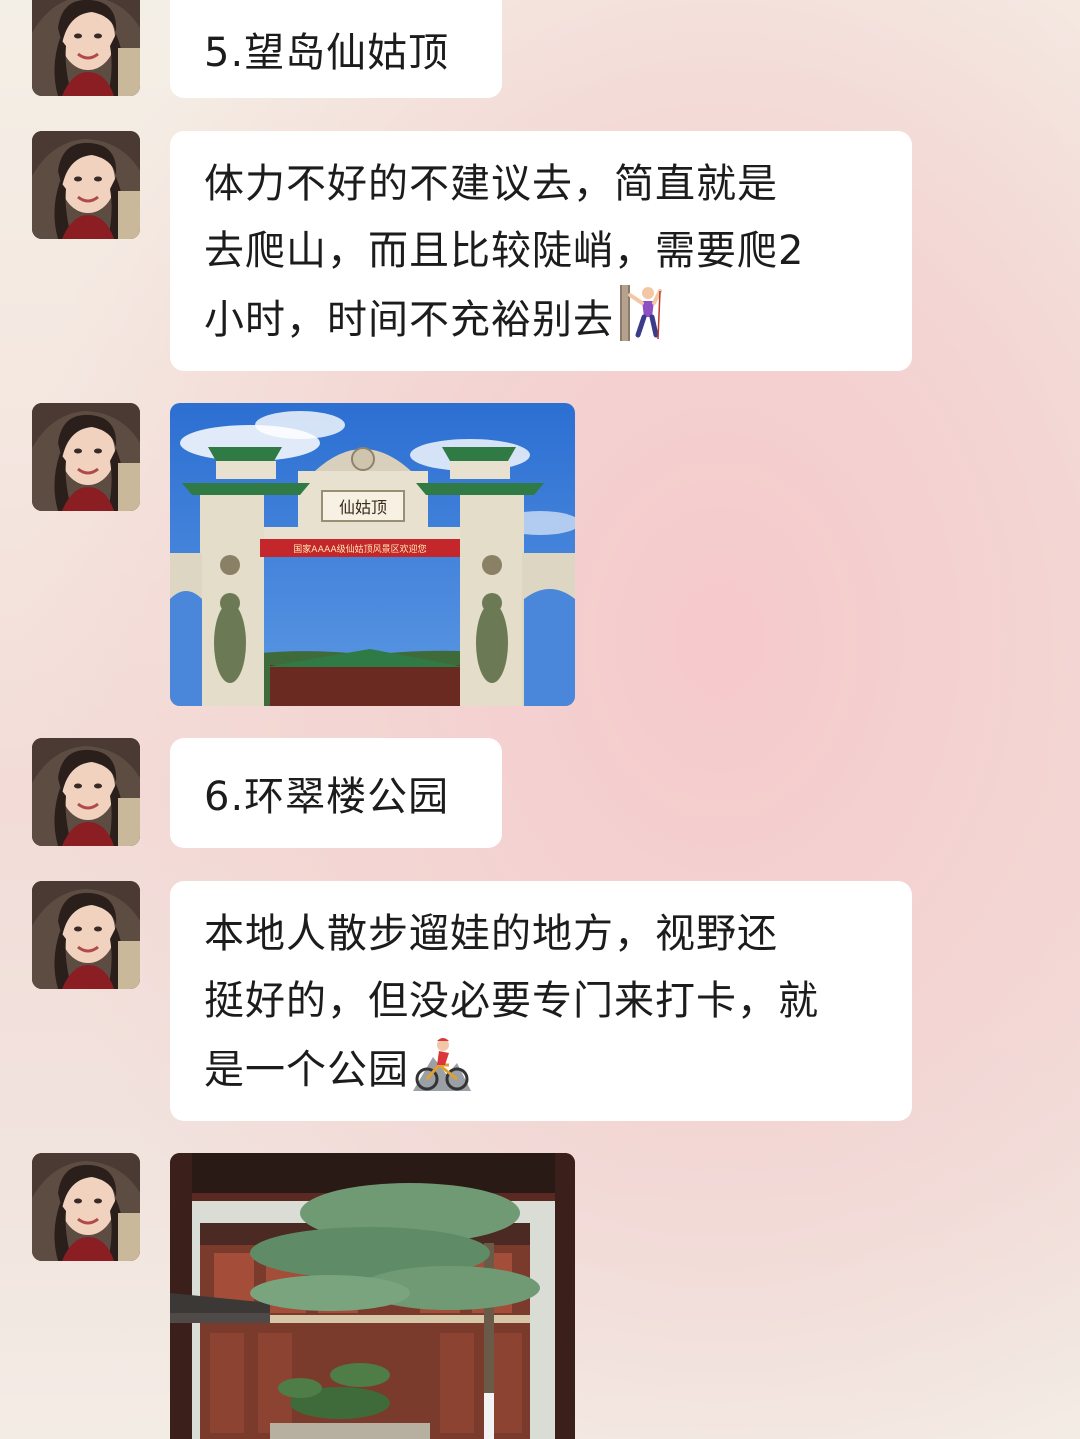 The image size is (1080, 1439). Describe the element at coordinates (511, 1001) in the screenshot. I see `message-line: 挺好的，但没必要专门来打卡，就` at that location.